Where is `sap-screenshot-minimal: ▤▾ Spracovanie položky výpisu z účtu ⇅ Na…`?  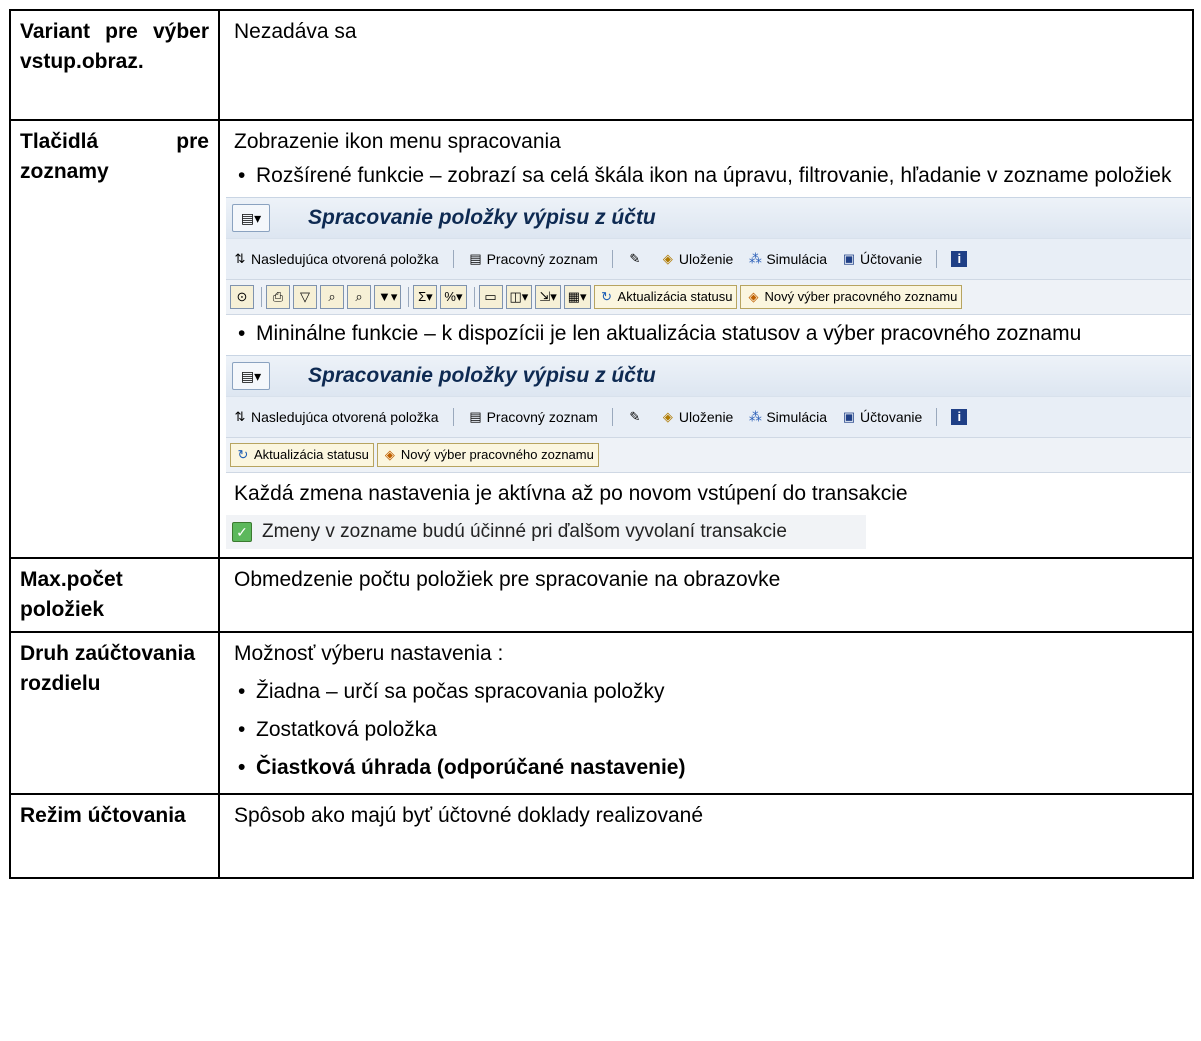
sap-screenshot-minimal: ▤▾ Spracovanie položky výpisu z účtu ⇅ Na… is located at coordinates (708, 414).